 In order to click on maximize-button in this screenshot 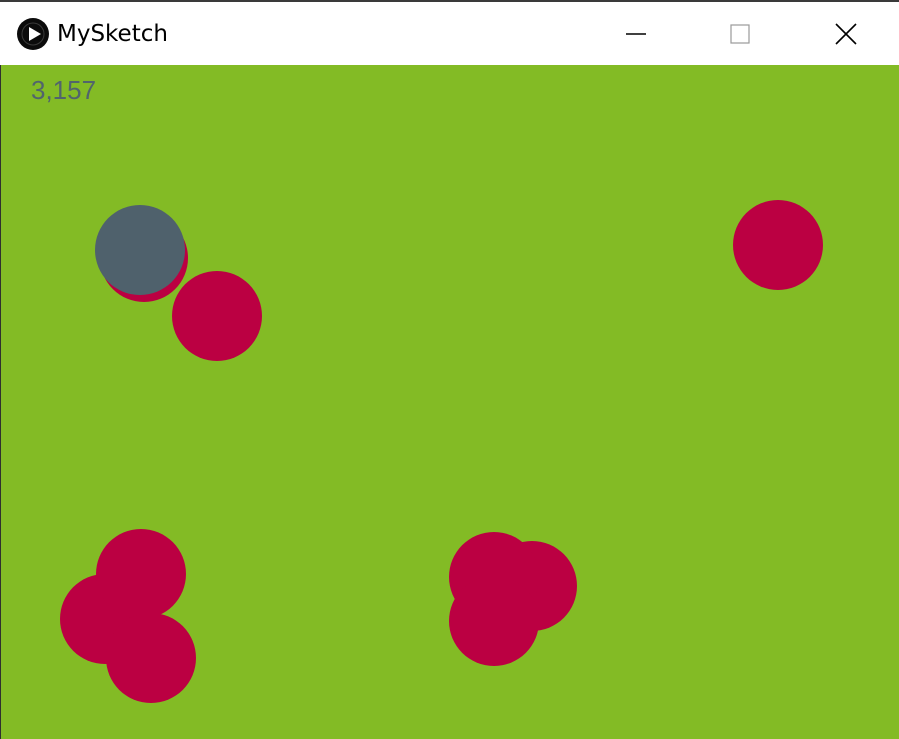, I will do `click(740, 34)`.